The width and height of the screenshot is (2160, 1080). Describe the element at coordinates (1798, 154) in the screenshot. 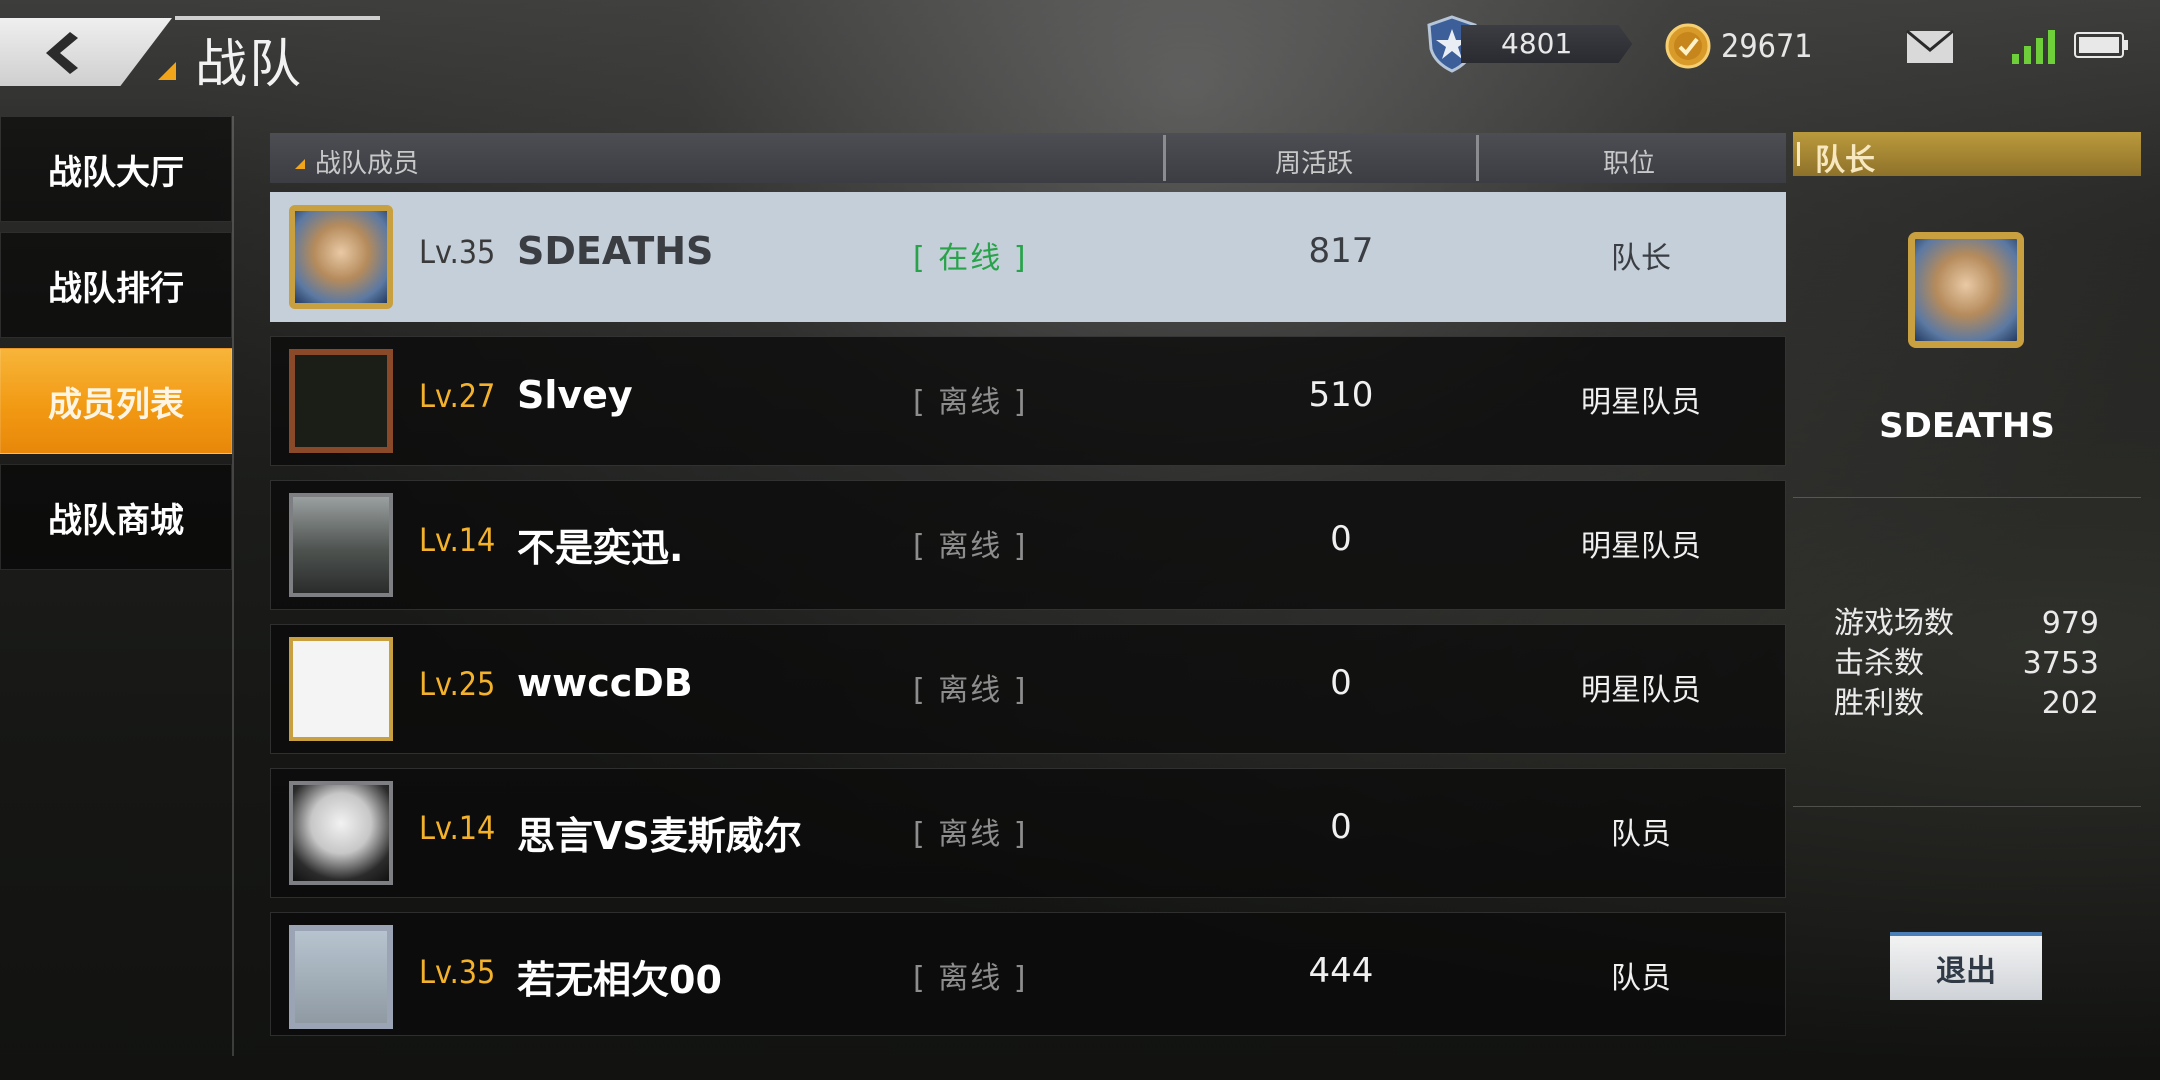

I see `captain-header-bar` at that location.